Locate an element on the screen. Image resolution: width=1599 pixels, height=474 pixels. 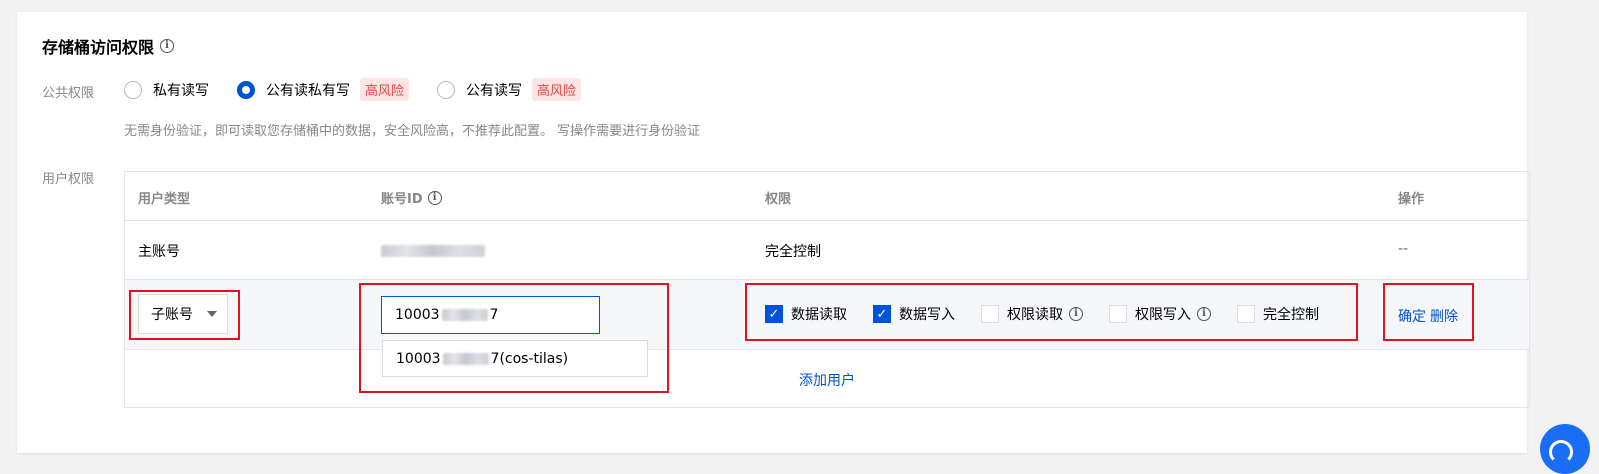
account-id-suffix: 7 is located at coordinates (494, 315).